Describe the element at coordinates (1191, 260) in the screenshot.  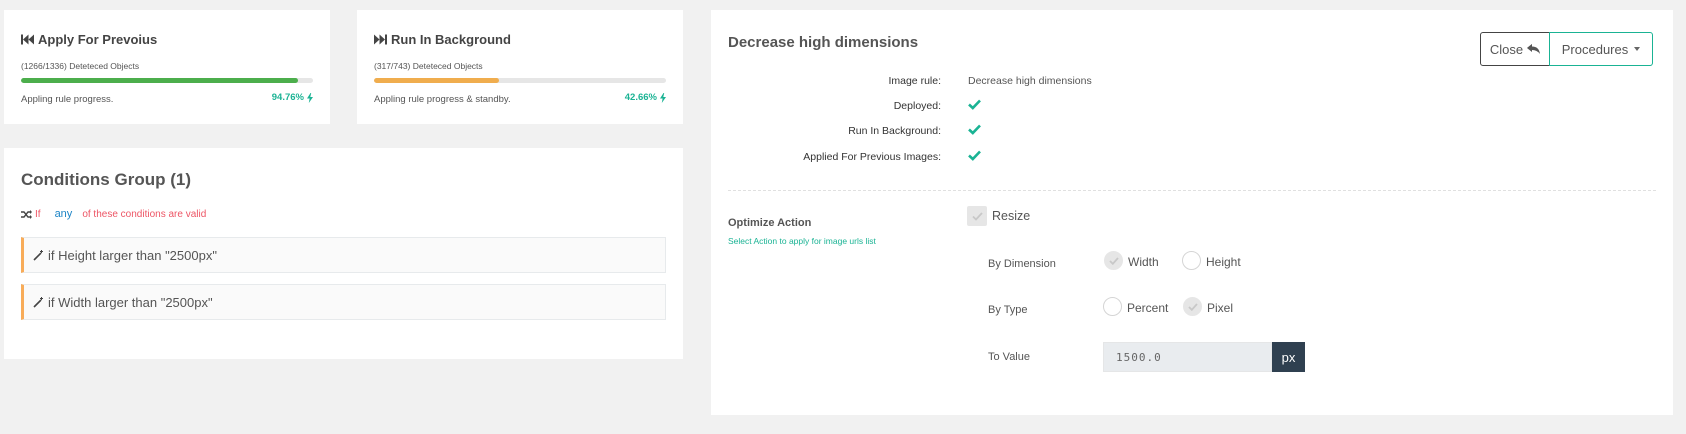
I see `height-radio` at that location.